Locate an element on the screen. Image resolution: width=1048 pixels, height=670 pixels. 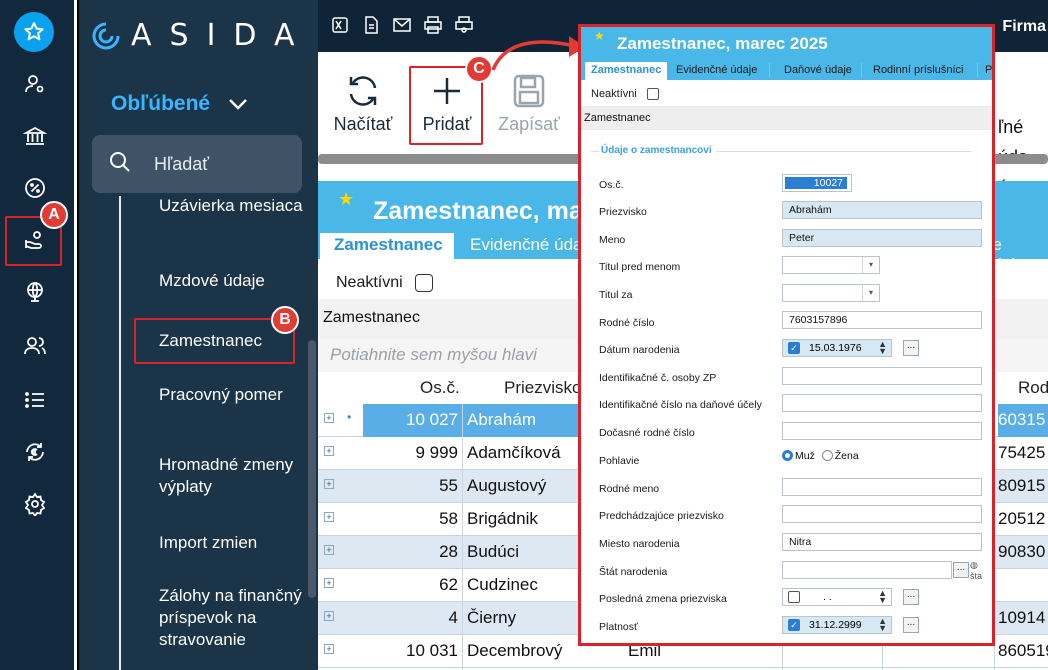
refresh-button: Načítať is located at coordinates (363, 104).